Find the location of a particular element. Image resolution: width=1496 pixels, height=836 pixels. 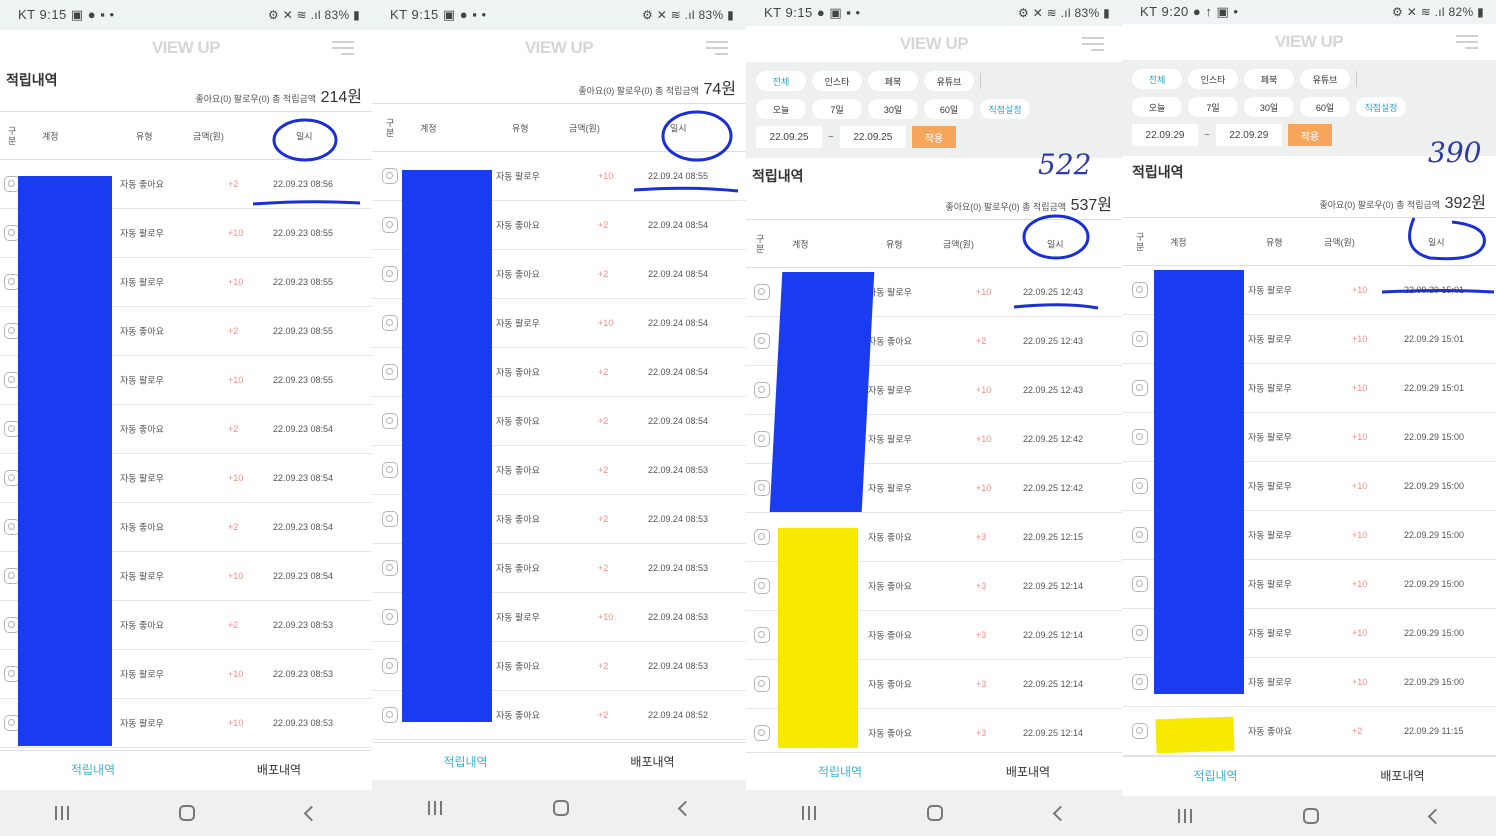

total-amount: 214원 is located at coordinates (341, 97).